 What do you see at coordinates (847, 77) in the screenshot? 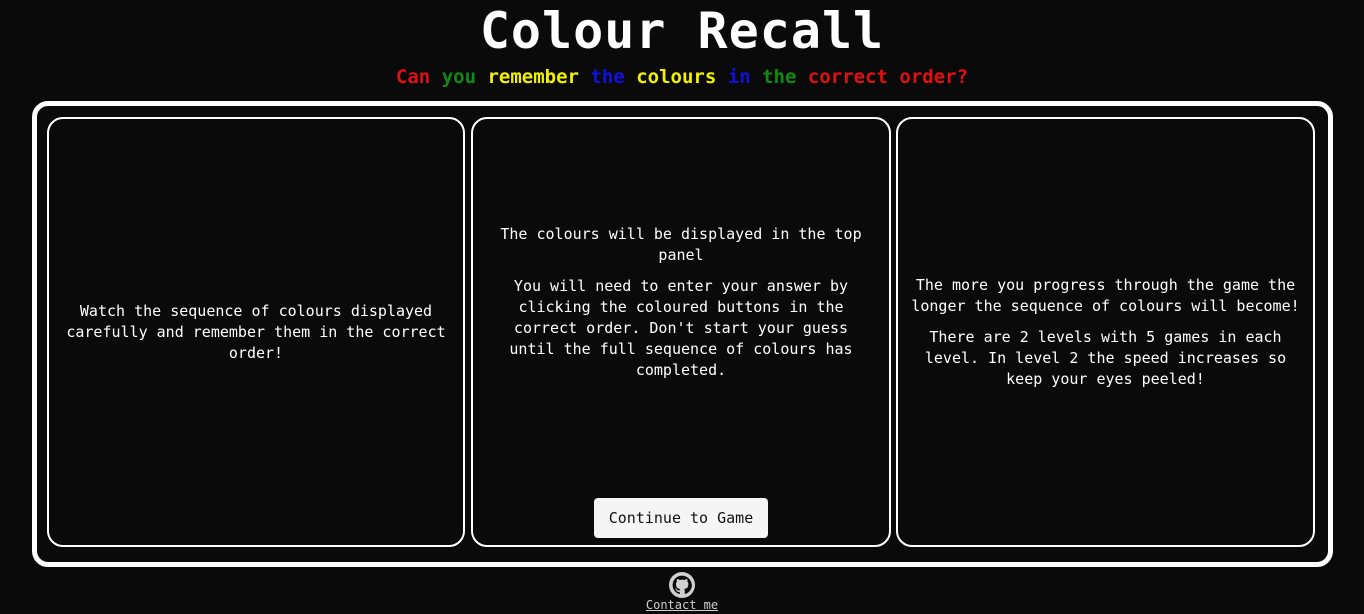
I see `subtitle-word: correct` at bounding box center [847, 77].